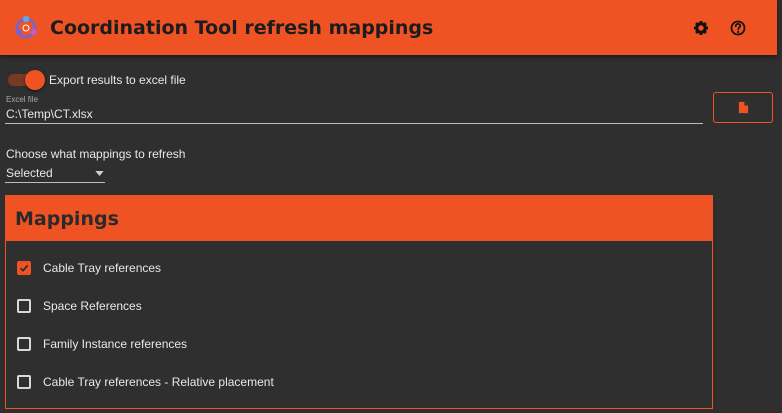  I want to click on chevron-down-icon, so click(99, 173).